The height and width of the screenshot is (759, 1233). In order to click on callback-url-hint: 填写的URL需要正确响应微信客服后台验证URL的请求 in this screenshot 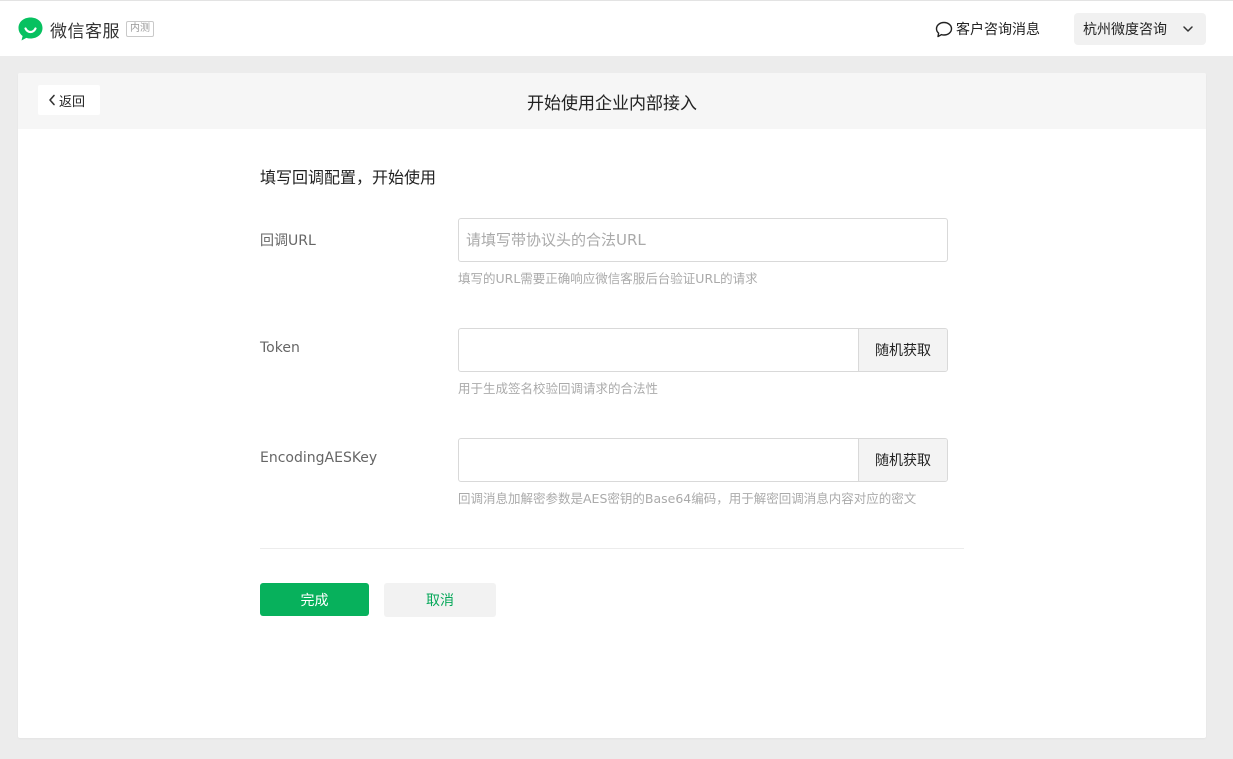, I will do `click(608, 278)`.